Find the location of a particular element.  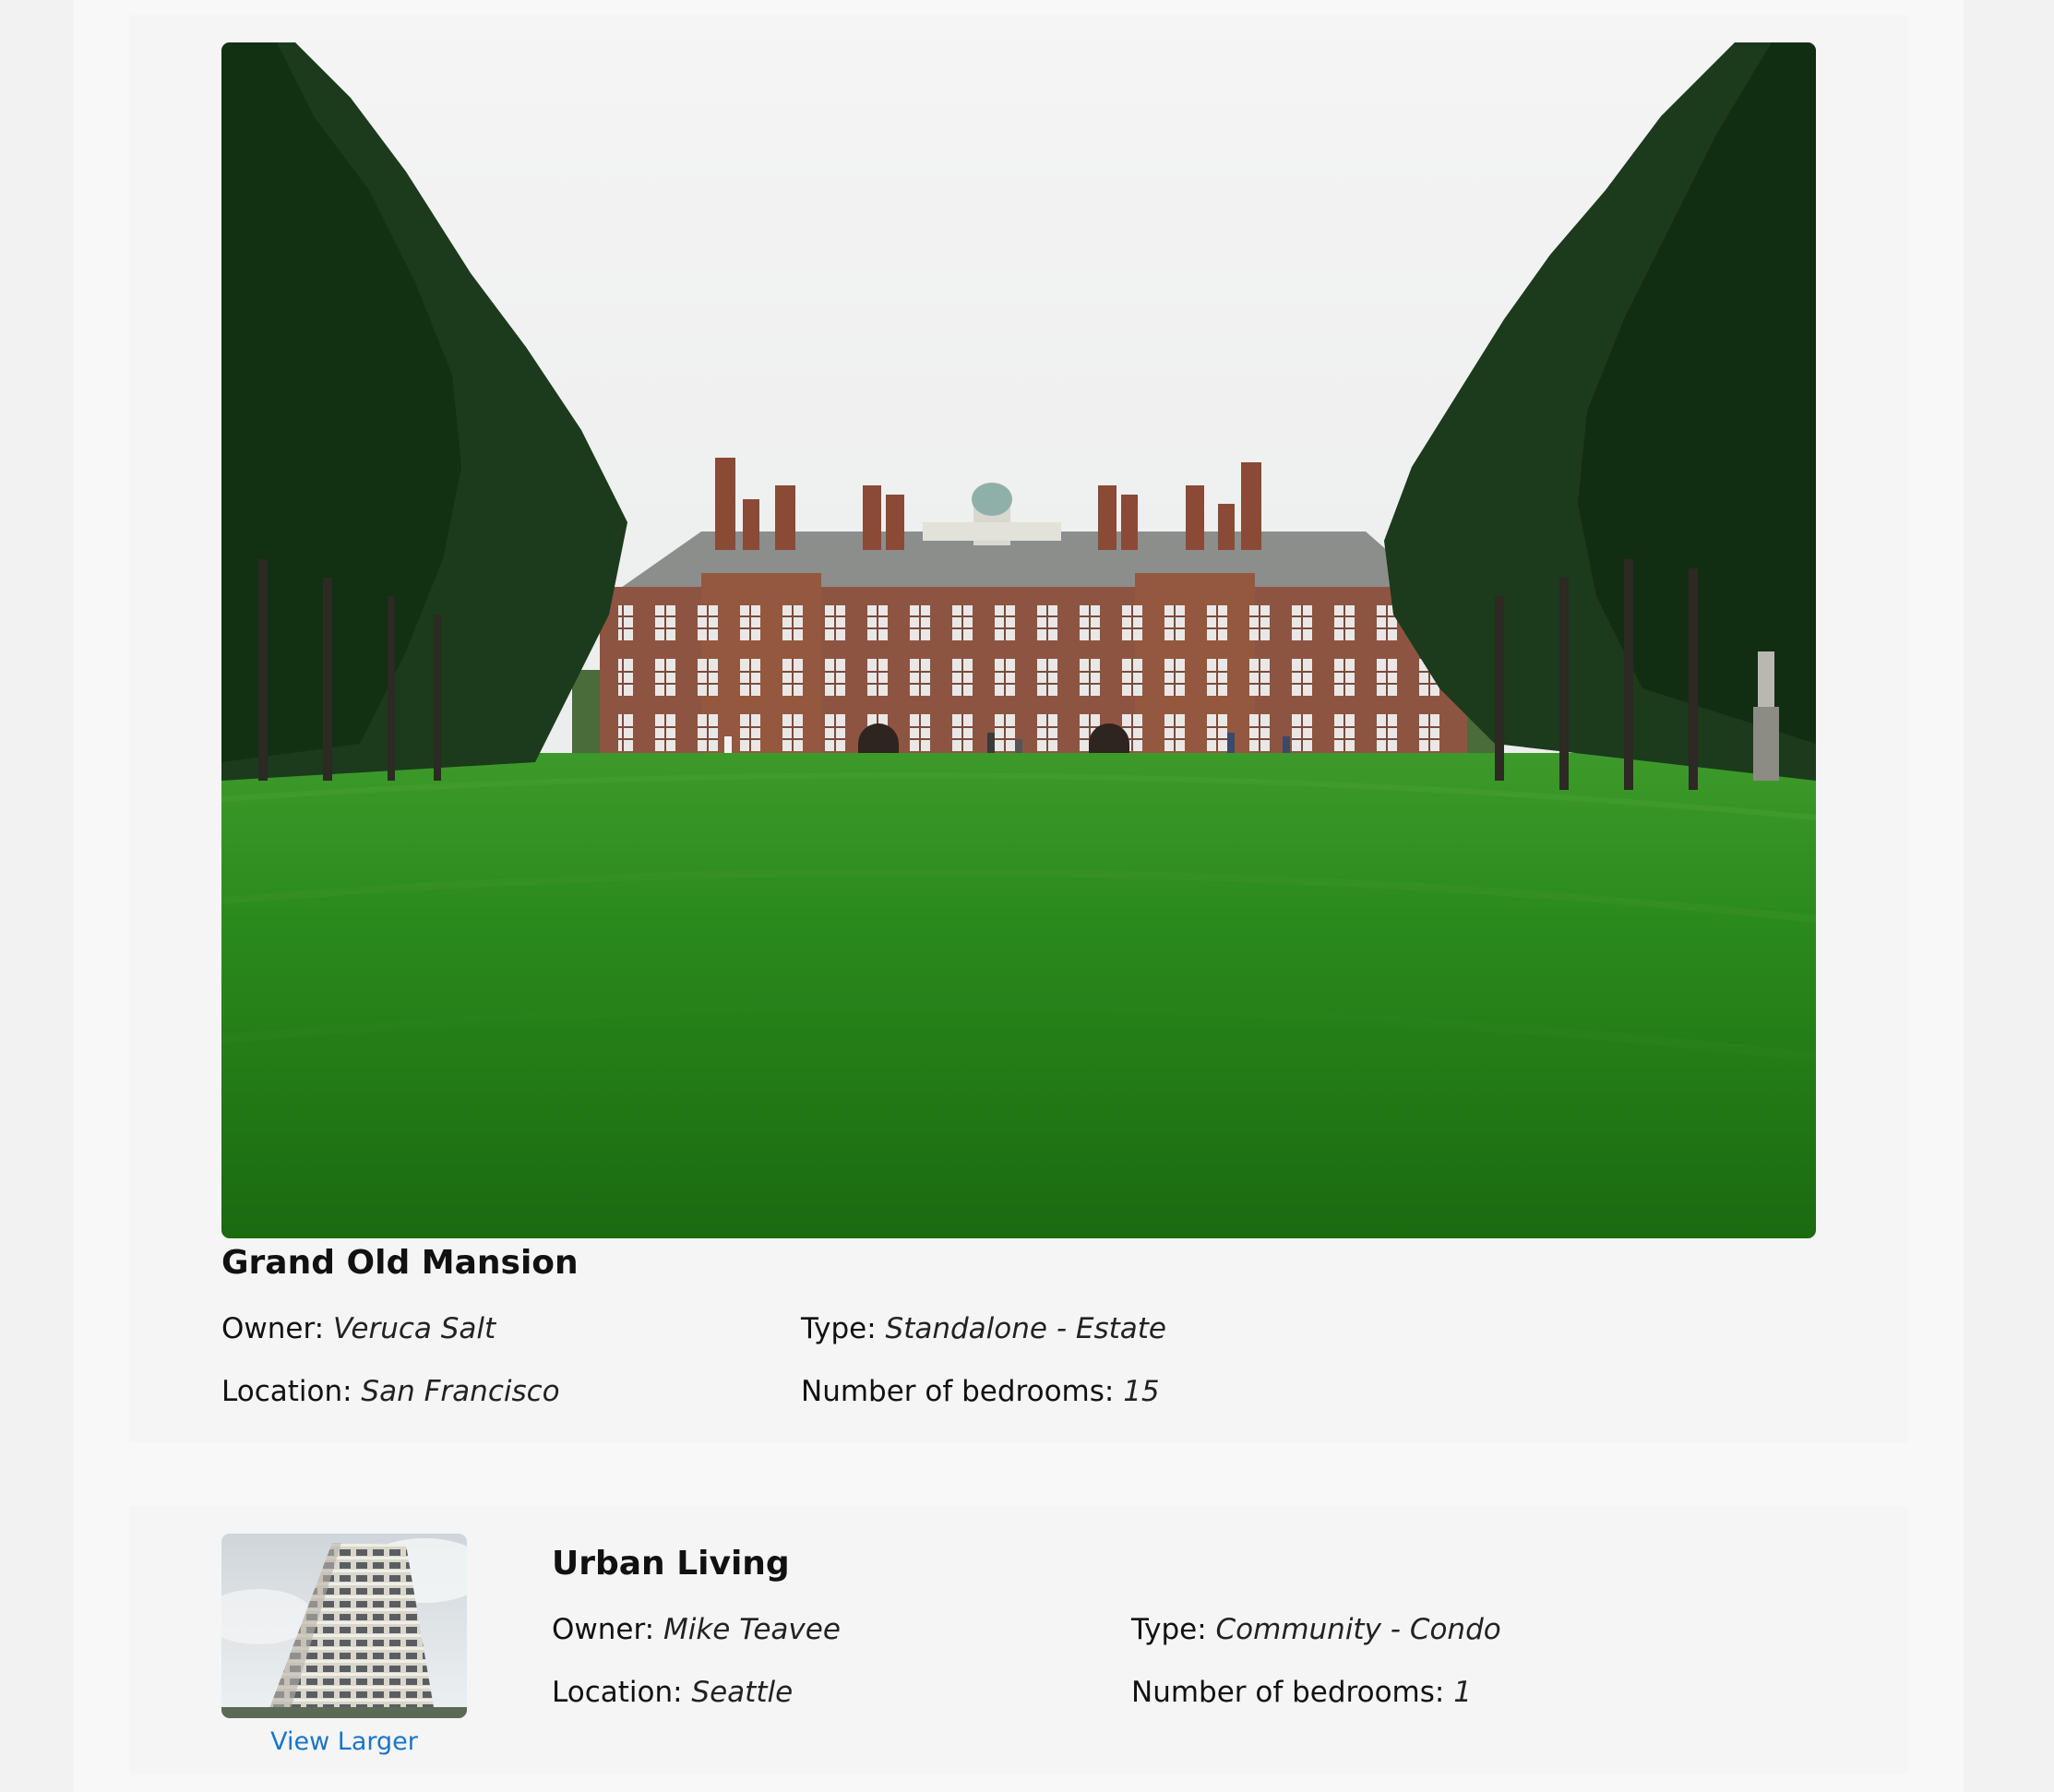

location-value: San Francisco is located at coordinates (461, 1391).